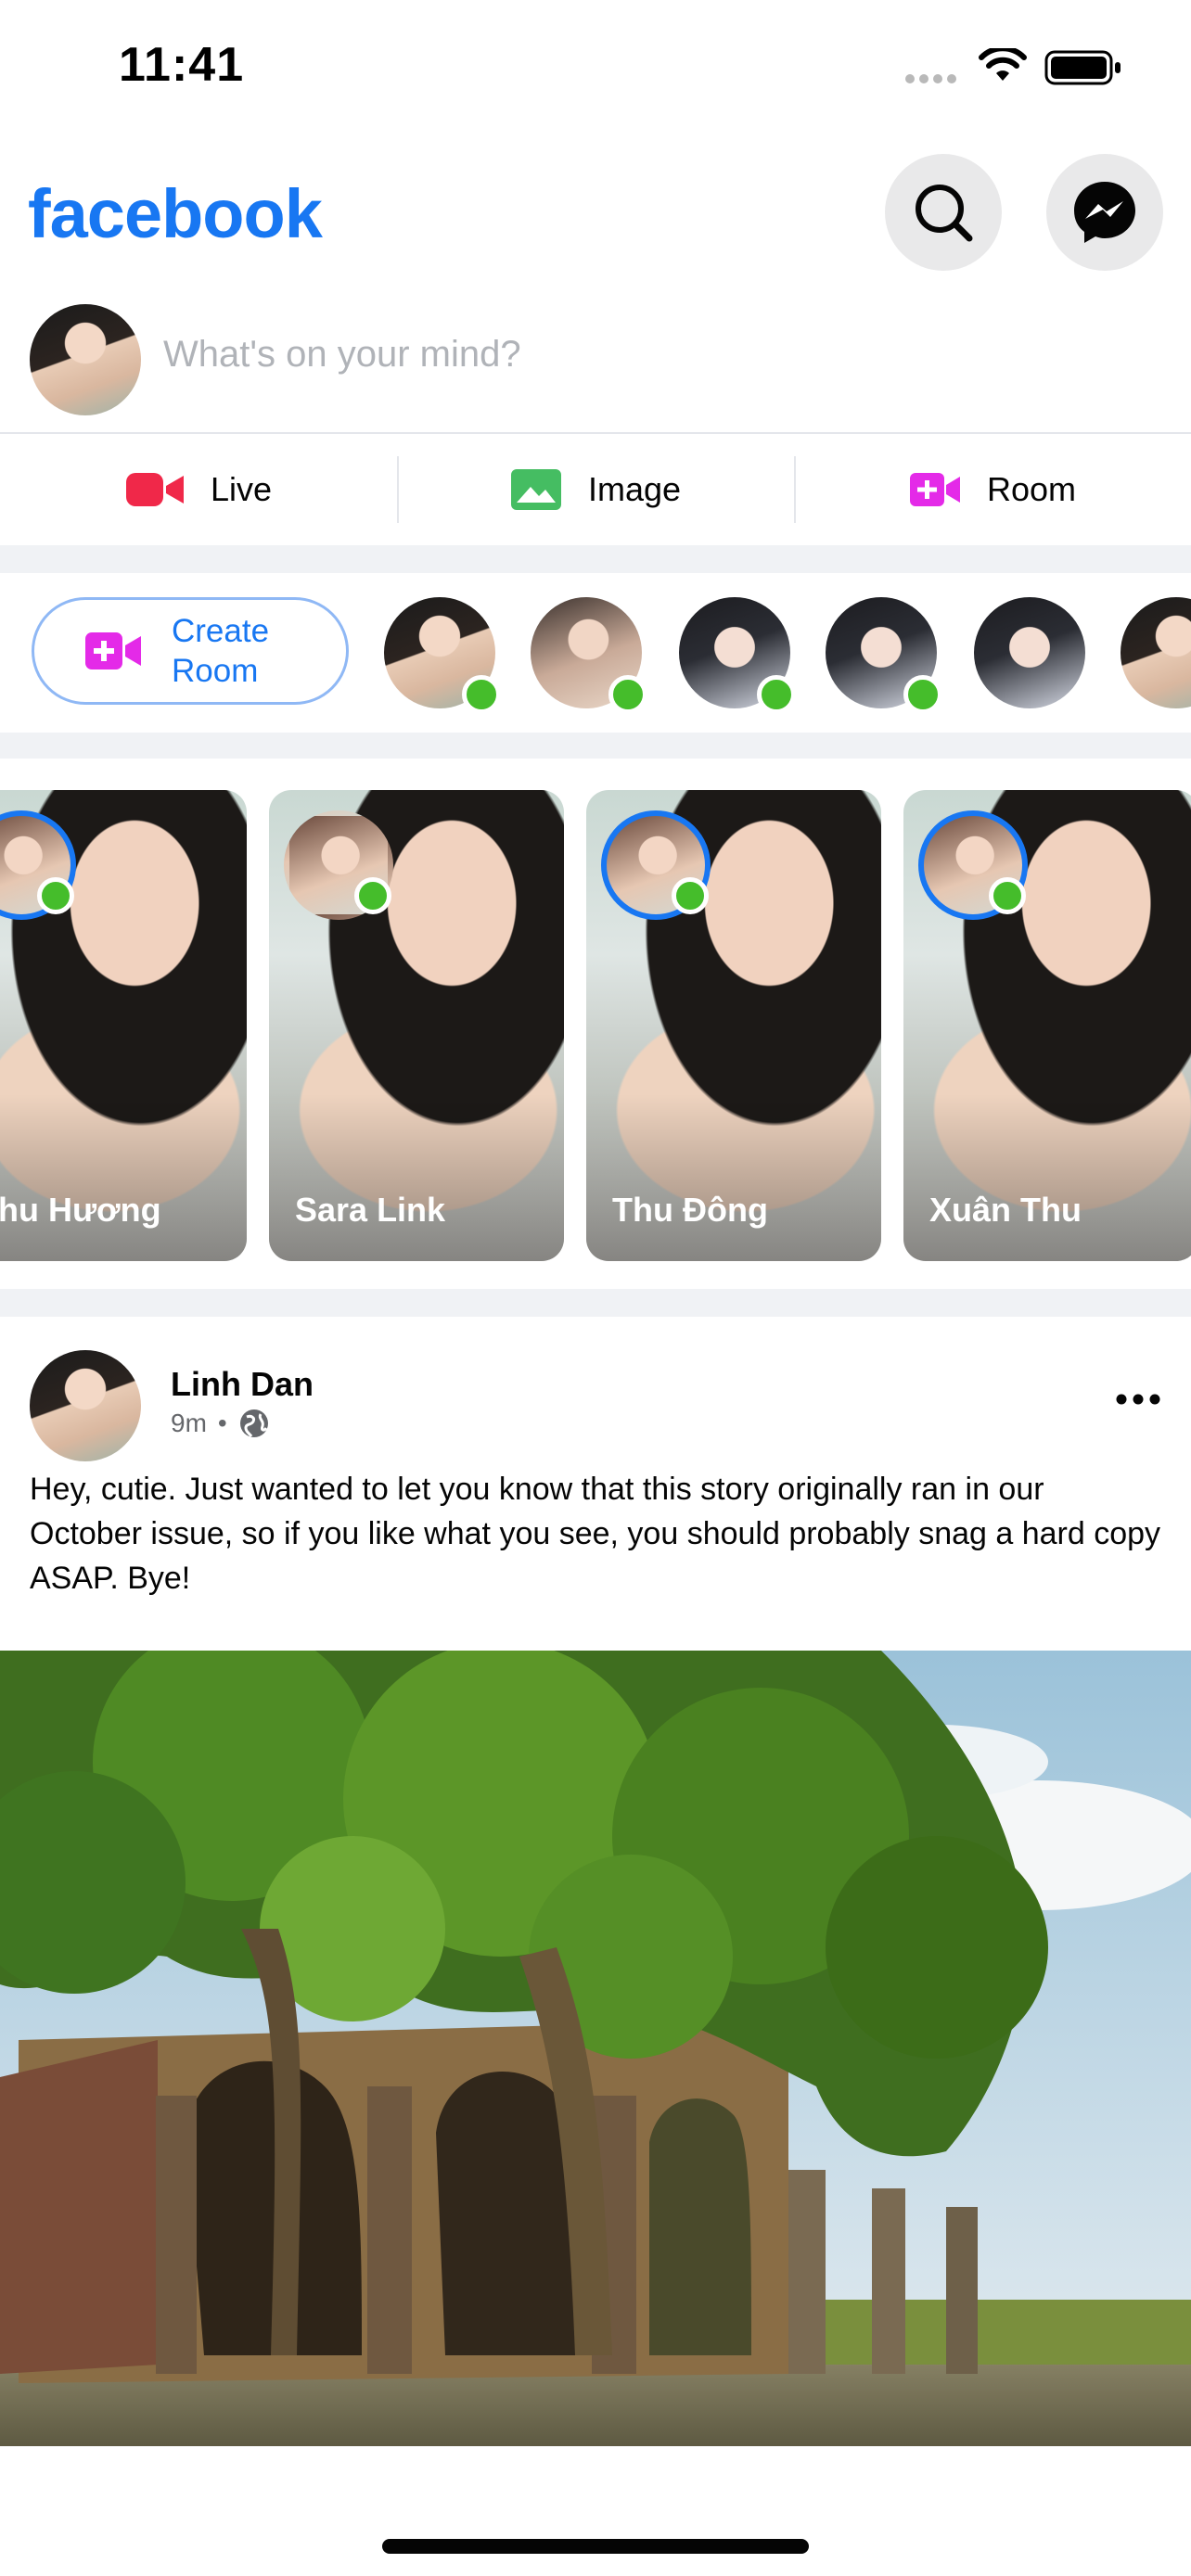 Image resolution: width=1191 pixels, height=2576 pixels. I want to click on story-card: Thu Hương, so click(123, 1025).